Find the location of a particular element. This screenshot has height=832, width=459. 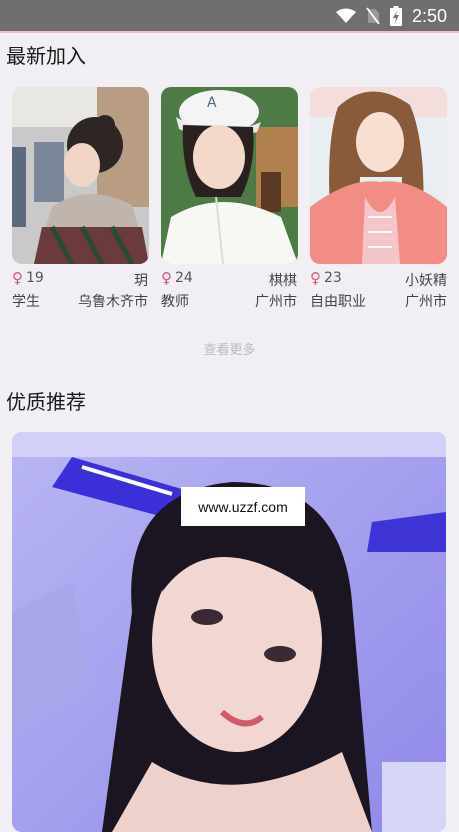

see-more-link: 查看更多 is located at coordinates (229, 348).